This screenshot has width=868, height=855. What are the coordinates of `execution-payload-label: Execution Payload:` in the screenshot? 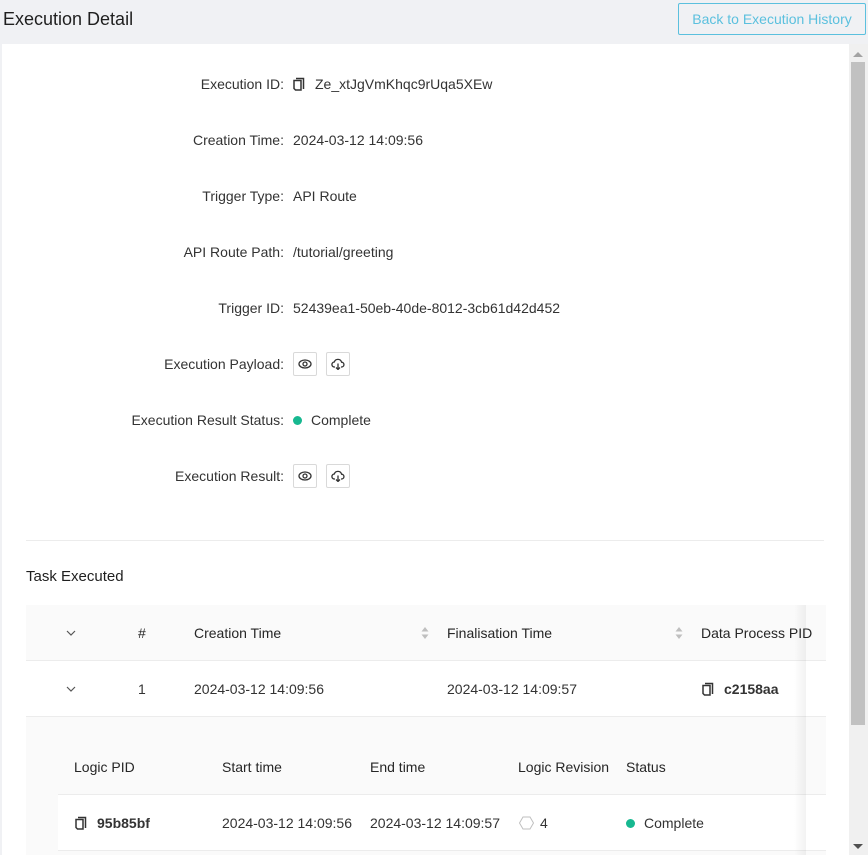 It's located at (224, 364).